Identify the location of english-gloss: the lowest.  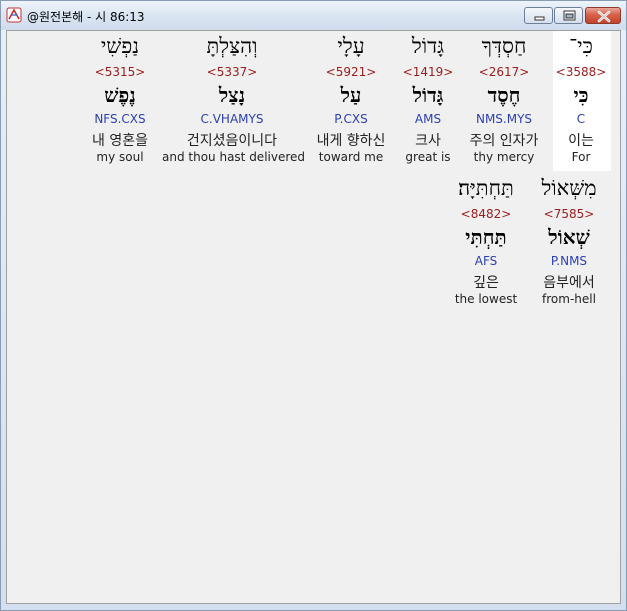
(486, 299).